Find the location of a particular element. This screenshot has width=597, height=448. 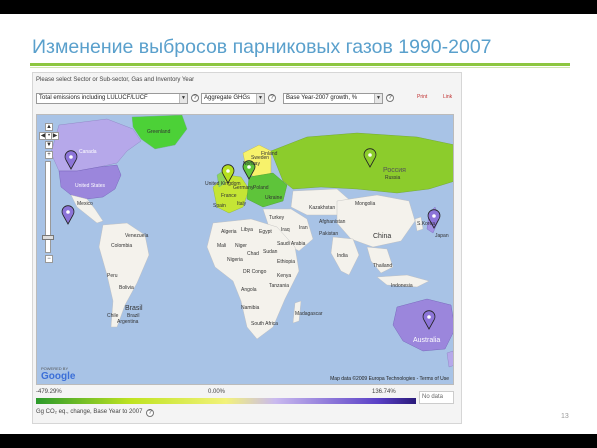

se-asia-shape is located at coordinates (380, 260).